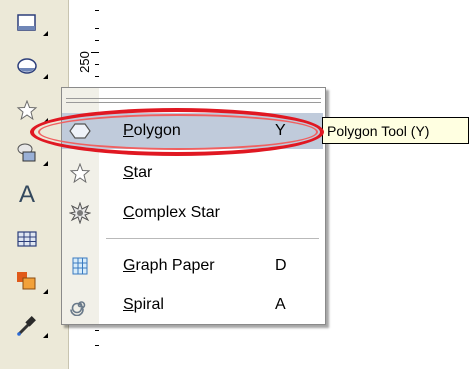 Image resolution: width=469 pixels, height=369 pixels. What do you see at coordinates (212, 238) in the screenshot?
I see `menu-separator` at bounding box center [212, 238].